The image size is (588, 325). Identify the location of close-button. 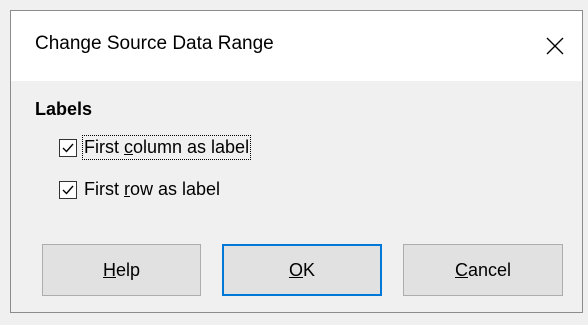
(555, 46).